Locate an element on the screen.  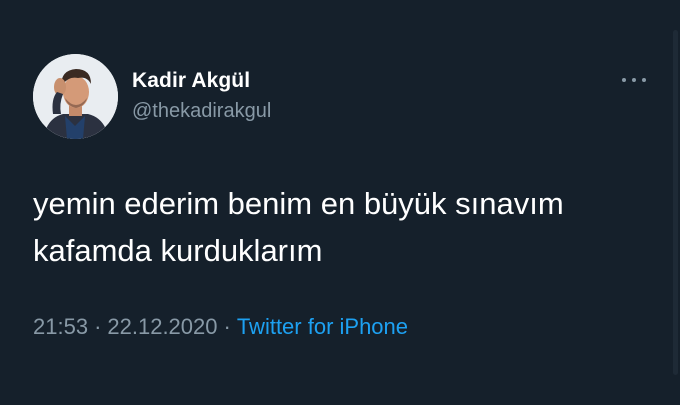
tweet-date: 22.12.2020 is located at coordinates (162, 326).